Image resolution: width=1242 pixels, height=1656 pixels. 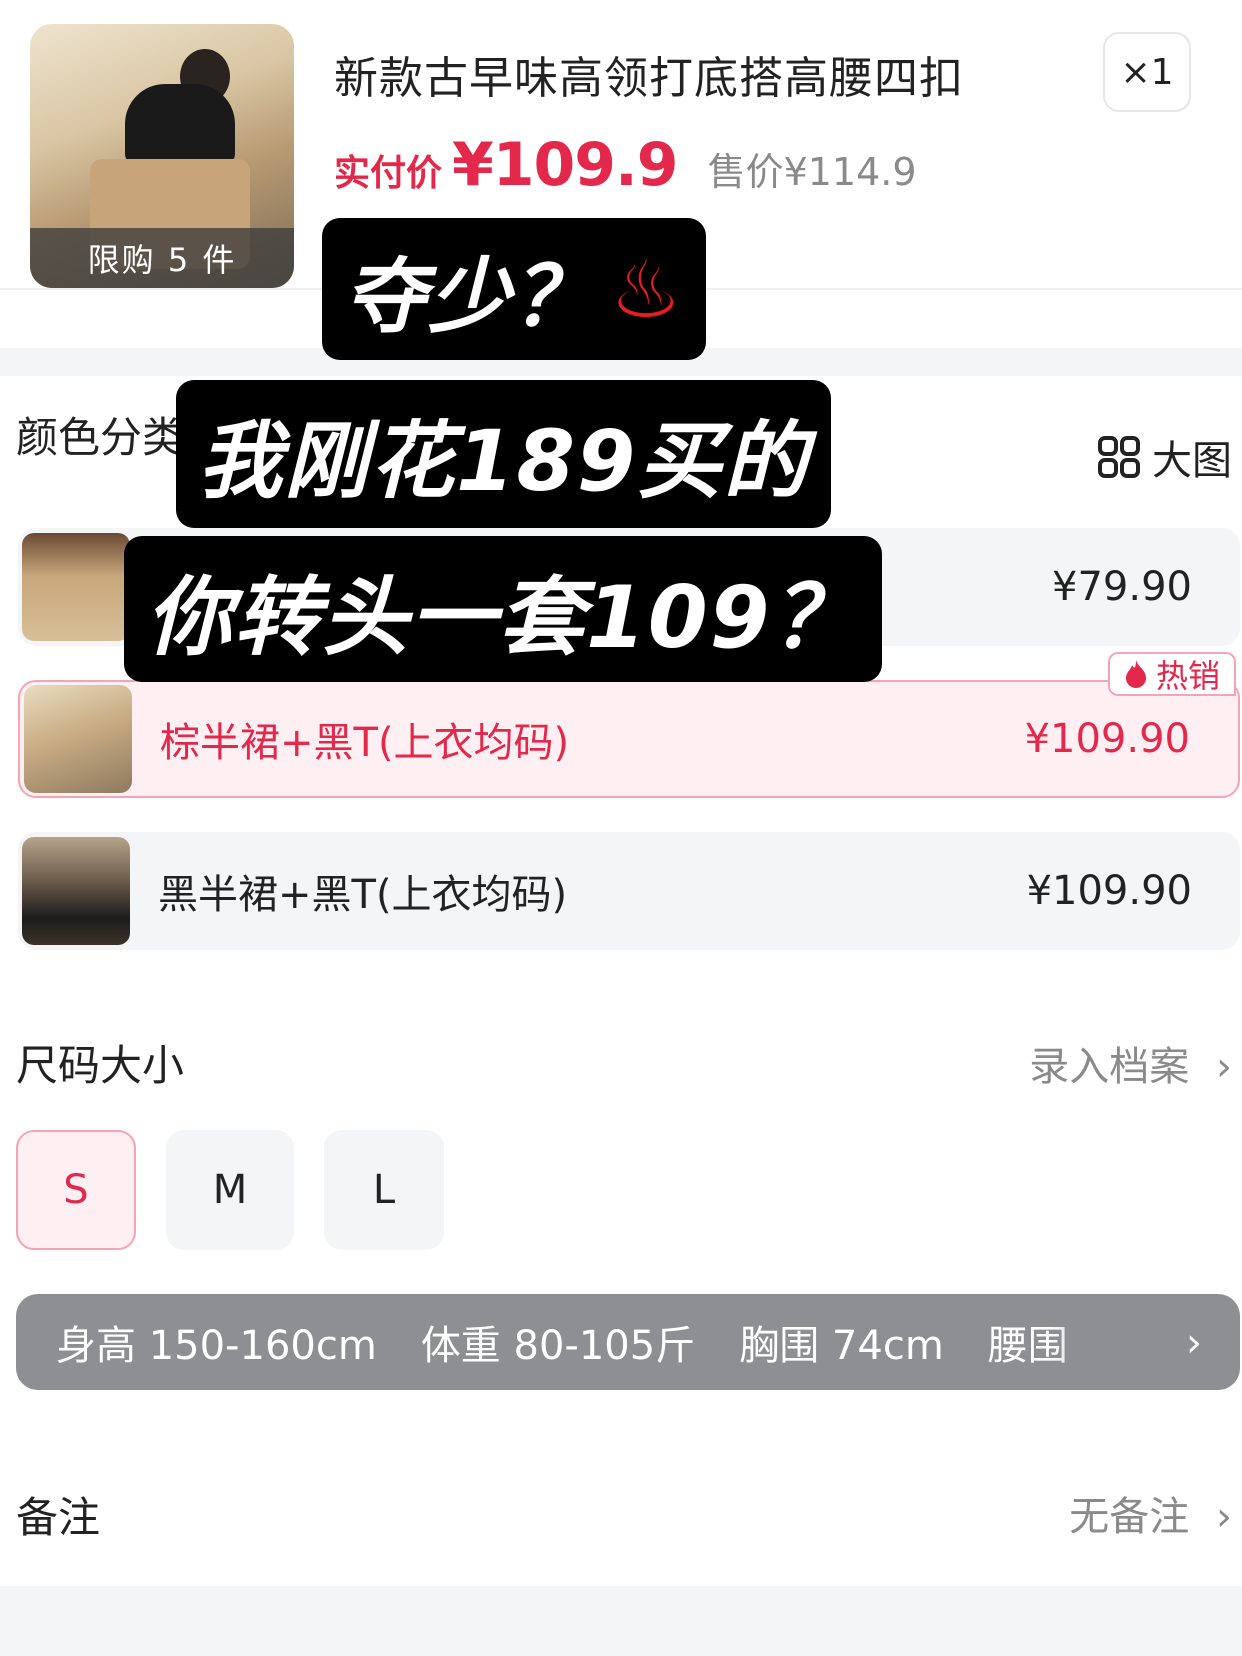 I want to click on variant-price: ¥79.90, so click(x=1122, y=587).